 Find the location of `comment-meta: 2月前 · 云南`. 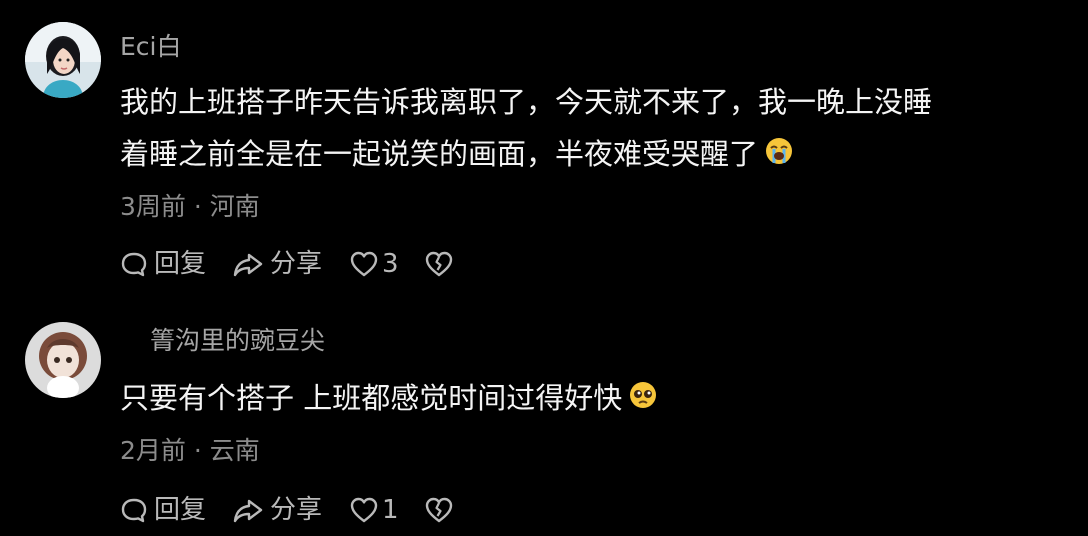

comment-meta: 2月前 · 云南 is located at coordinates (190, 450).